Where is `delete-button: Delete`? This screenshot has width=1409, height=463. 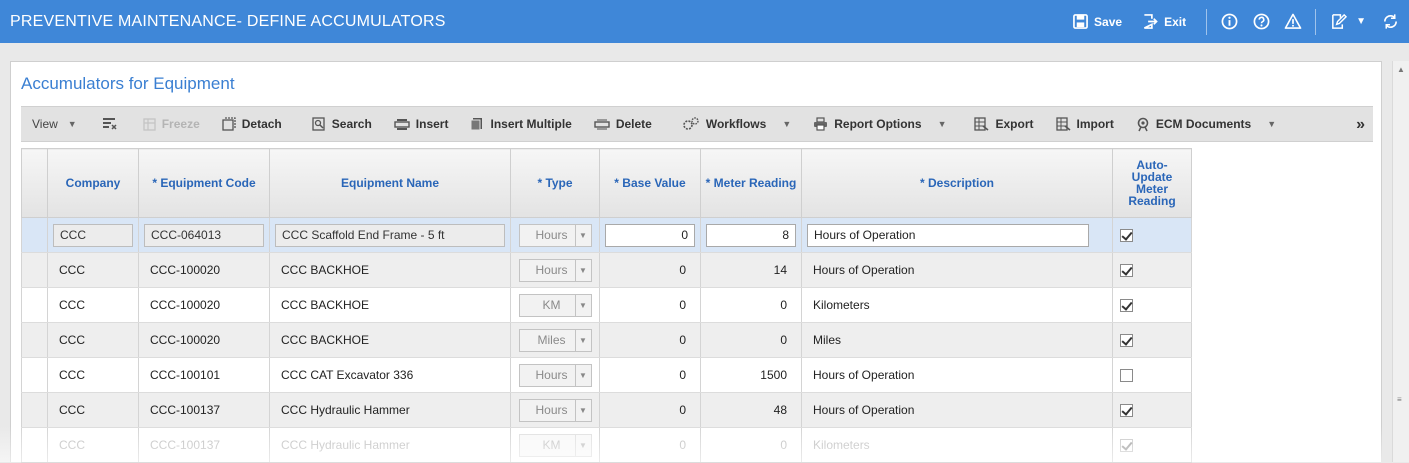
delete-button: Delete is located at coordinates (623, 124).